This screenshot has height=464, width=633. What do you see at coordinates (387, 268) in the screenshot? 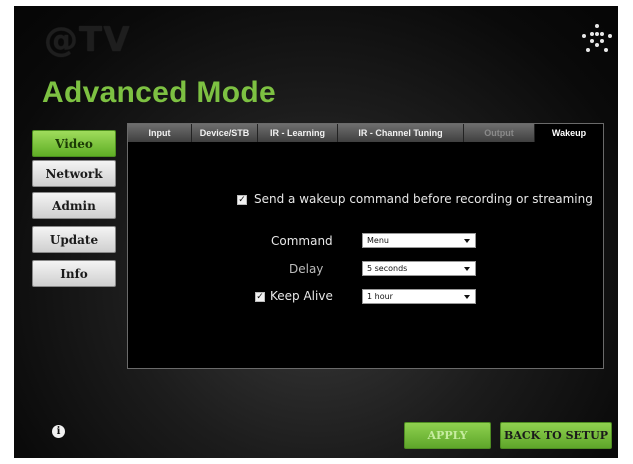
I see `delay-select-value: 5 seconds` at bounding box center [387, 268].